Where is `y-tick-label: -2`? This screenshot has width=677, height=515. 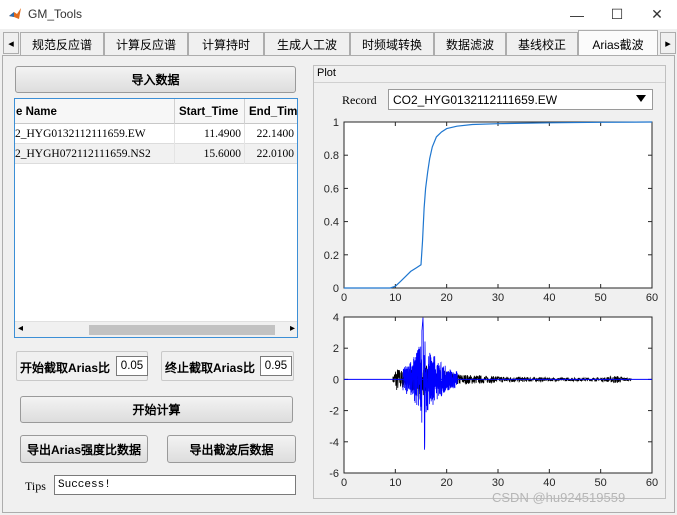 y-tick-label: -2 is located at coordinates (334, 412).